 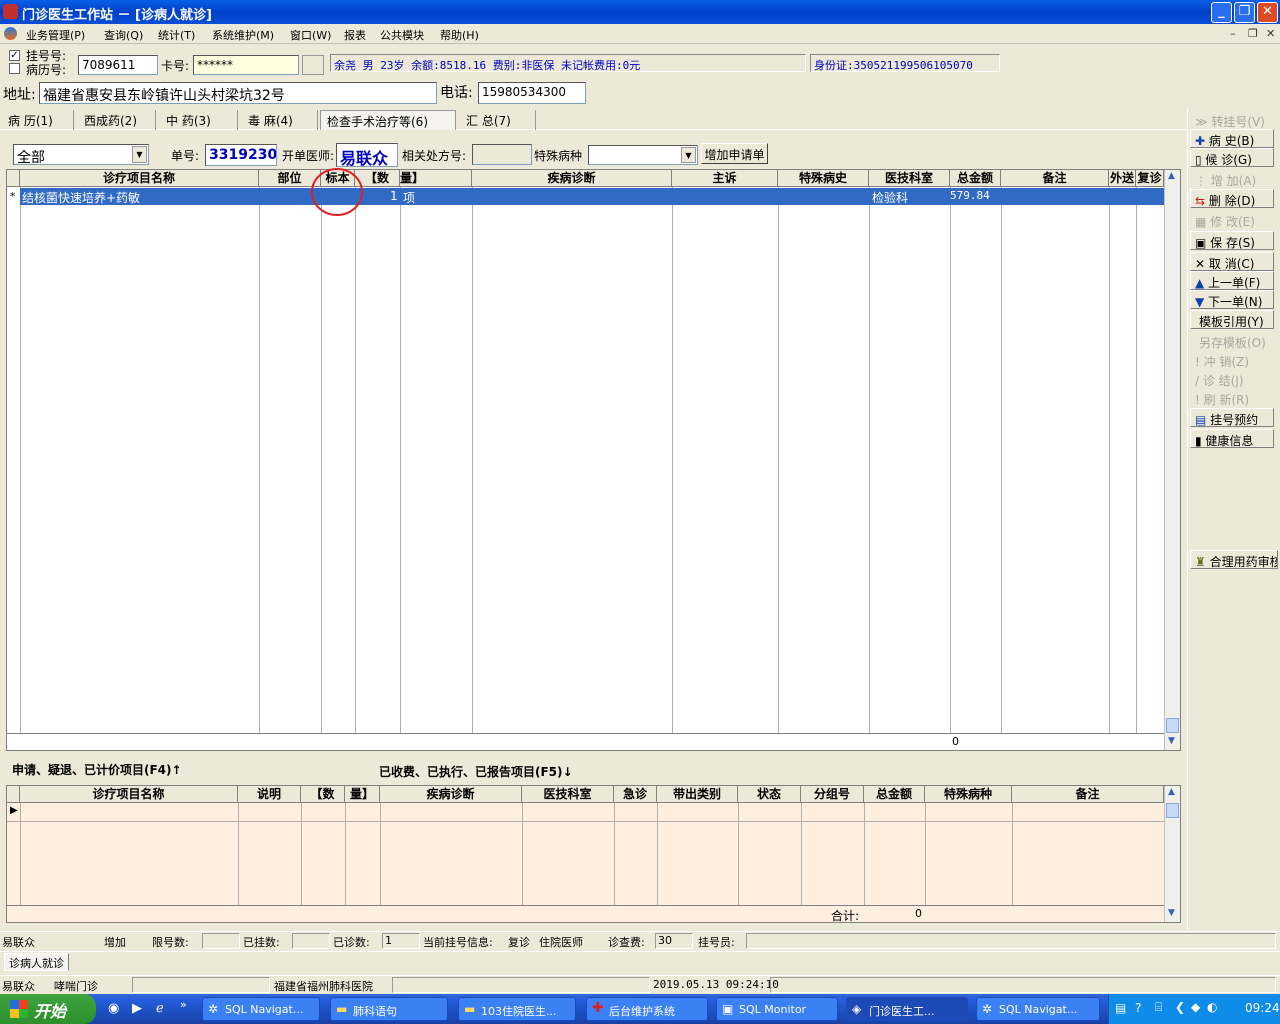 I want to click on col-header: 【数, so click(x=323, y=794).